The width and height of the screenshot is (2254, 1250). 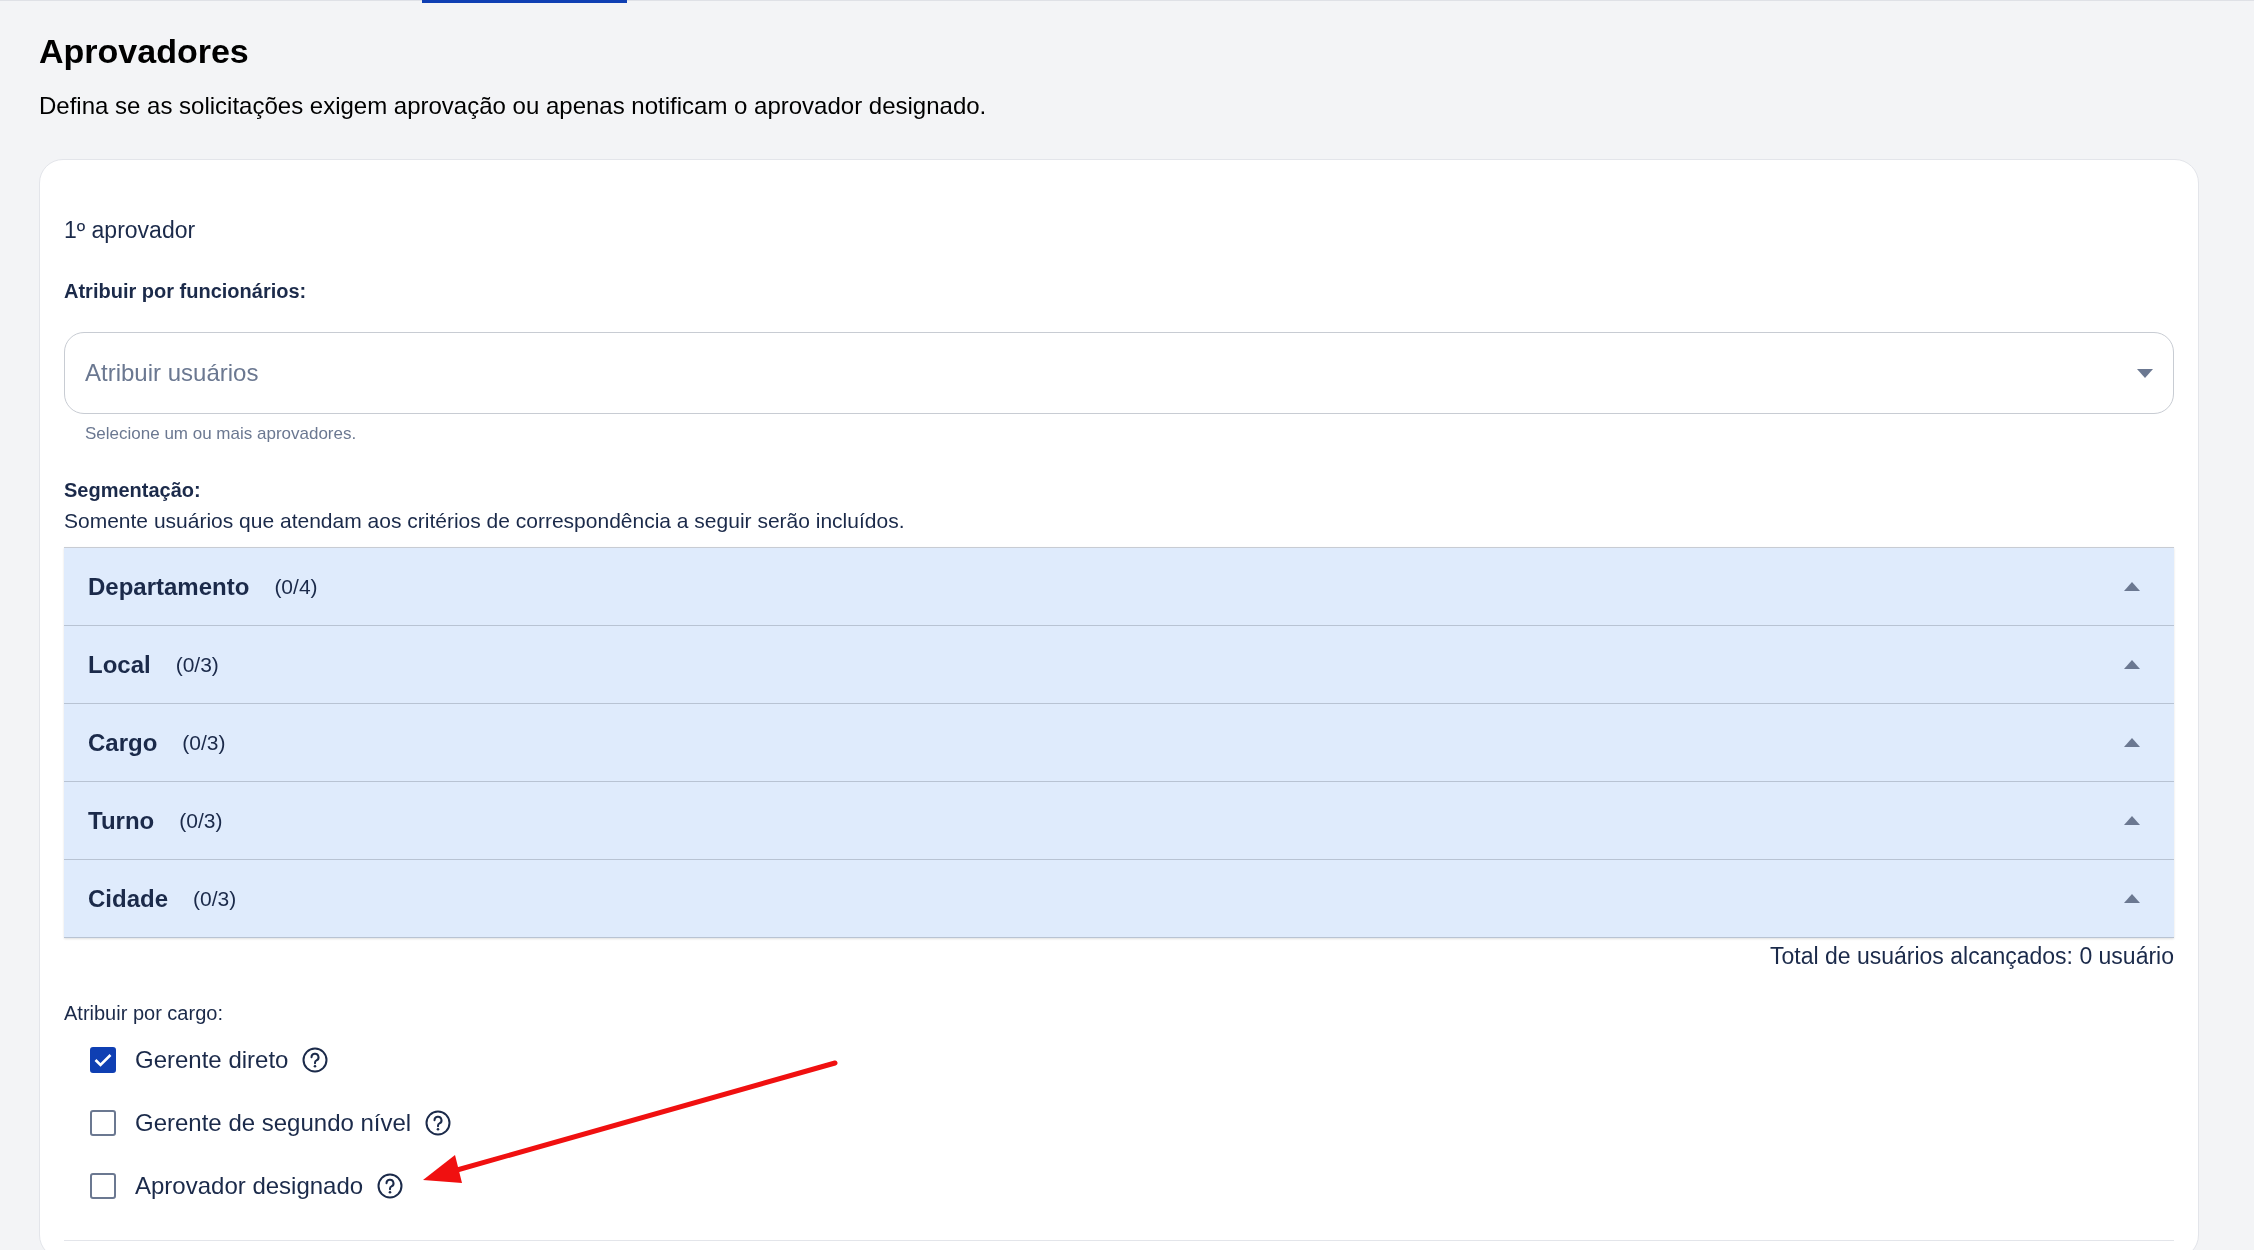 I want to click on page-subtitle: Defina se as solicitações exigem aprovação ou apenas notificam o aprovador designado., so click(x=513, y=106).